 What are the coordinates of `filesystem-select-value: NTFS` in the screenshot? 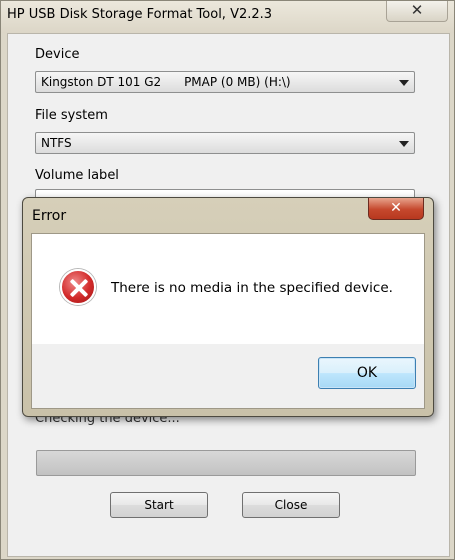 It's located at (56, 143).